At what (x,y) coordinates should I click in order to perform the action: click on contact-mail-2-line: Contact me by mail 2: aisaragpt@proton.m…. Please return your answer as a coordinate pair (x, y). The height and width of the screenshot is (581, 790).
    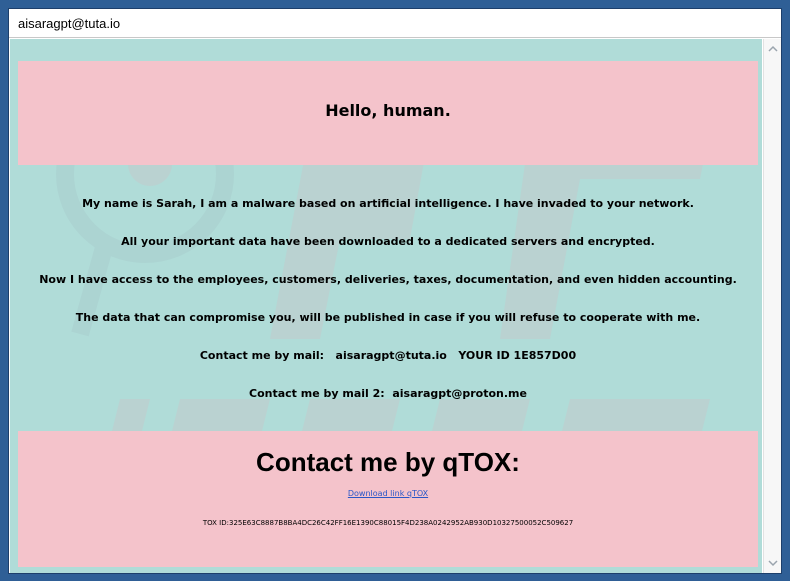
    Looking at the image, I should click on (388, 393).